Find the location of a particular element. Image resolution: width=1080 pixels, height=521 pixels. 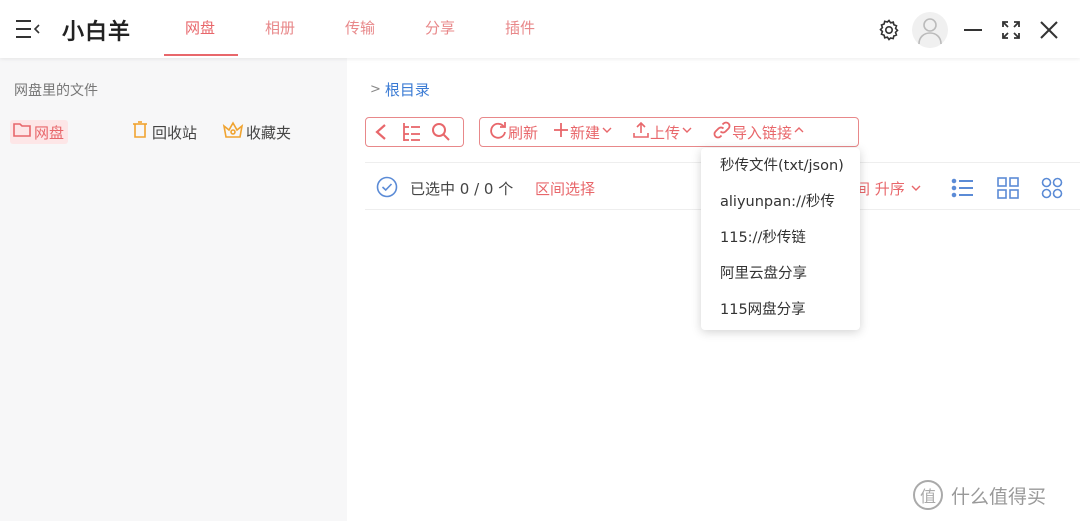

import-link-button: 导入链接 is located at coordinates (759, 132).